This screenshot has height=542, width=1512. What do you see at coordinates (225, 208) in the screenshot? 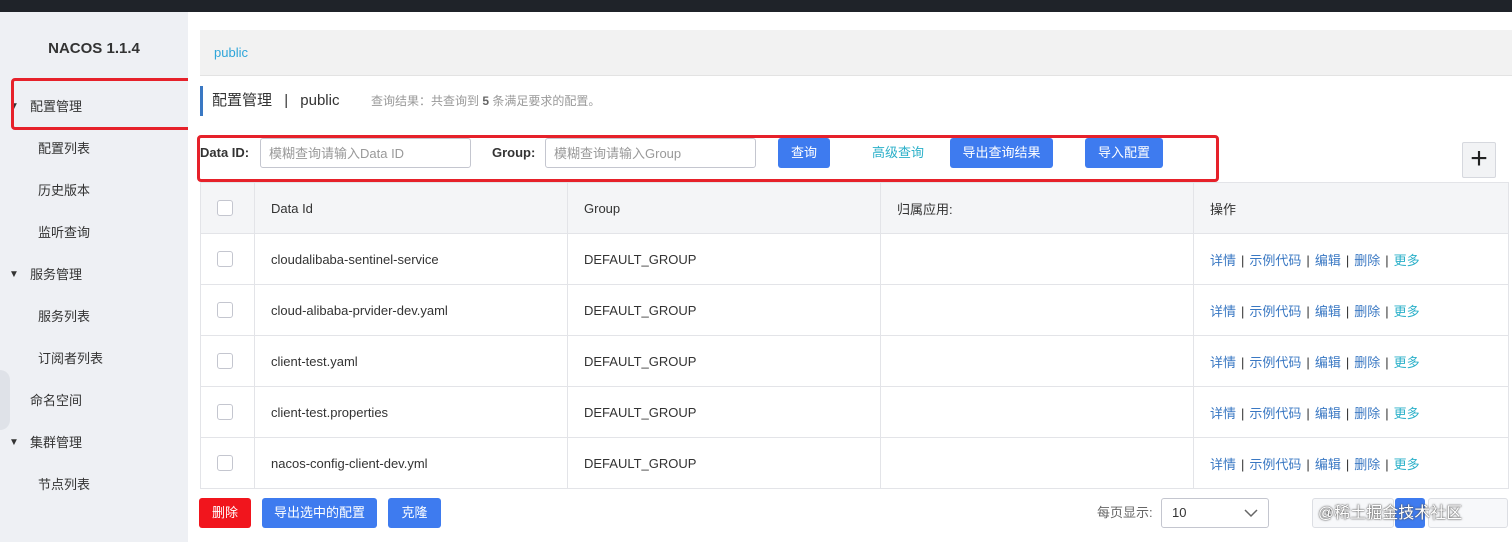
I see `select-all-checkbox` at bounding box center [225, 208].